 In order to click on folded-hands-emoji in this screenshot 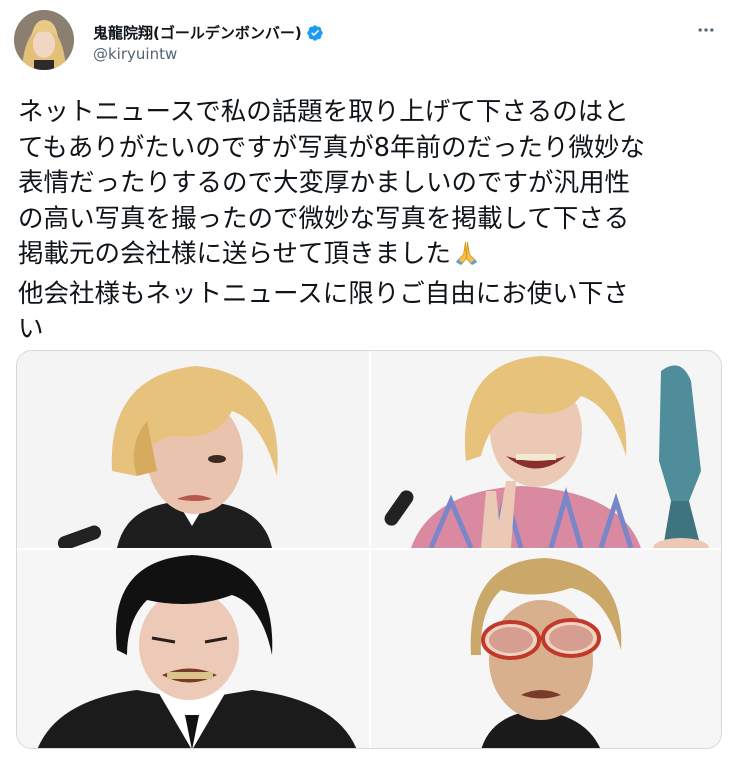, I will do `click(466, 258)`.